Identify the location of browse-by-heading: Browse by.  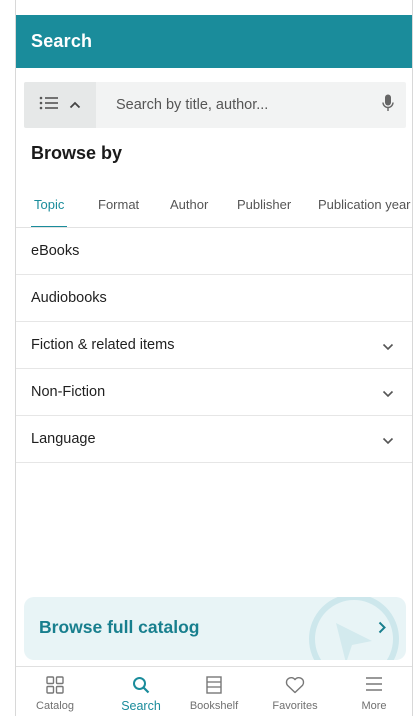
(77, 153).